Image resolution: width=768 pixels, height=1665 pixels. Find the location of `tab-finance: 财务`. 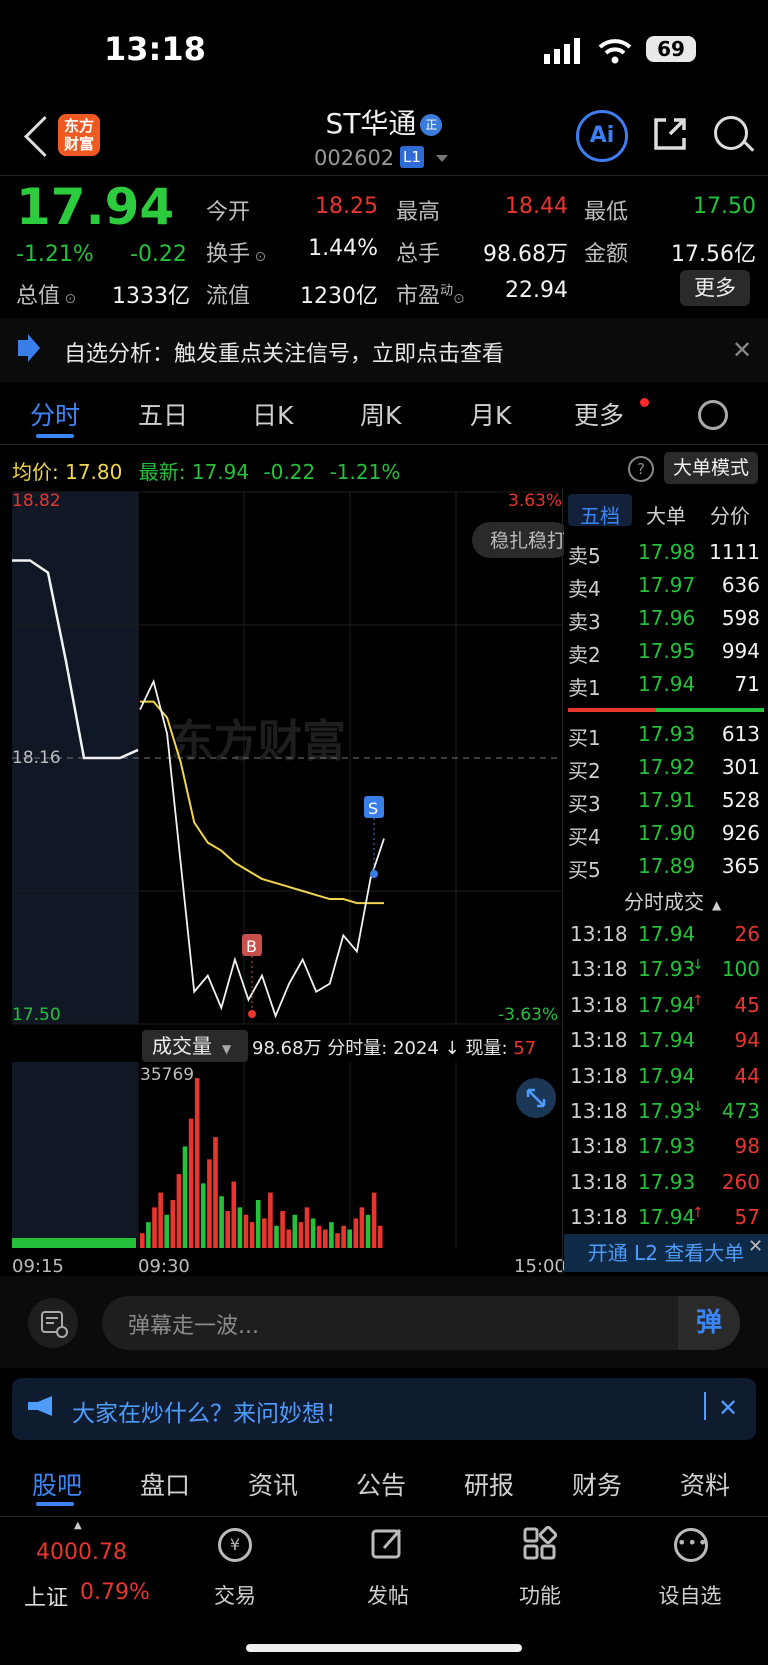

tab-finance: 财务 is located at coordinates (597, 1484).